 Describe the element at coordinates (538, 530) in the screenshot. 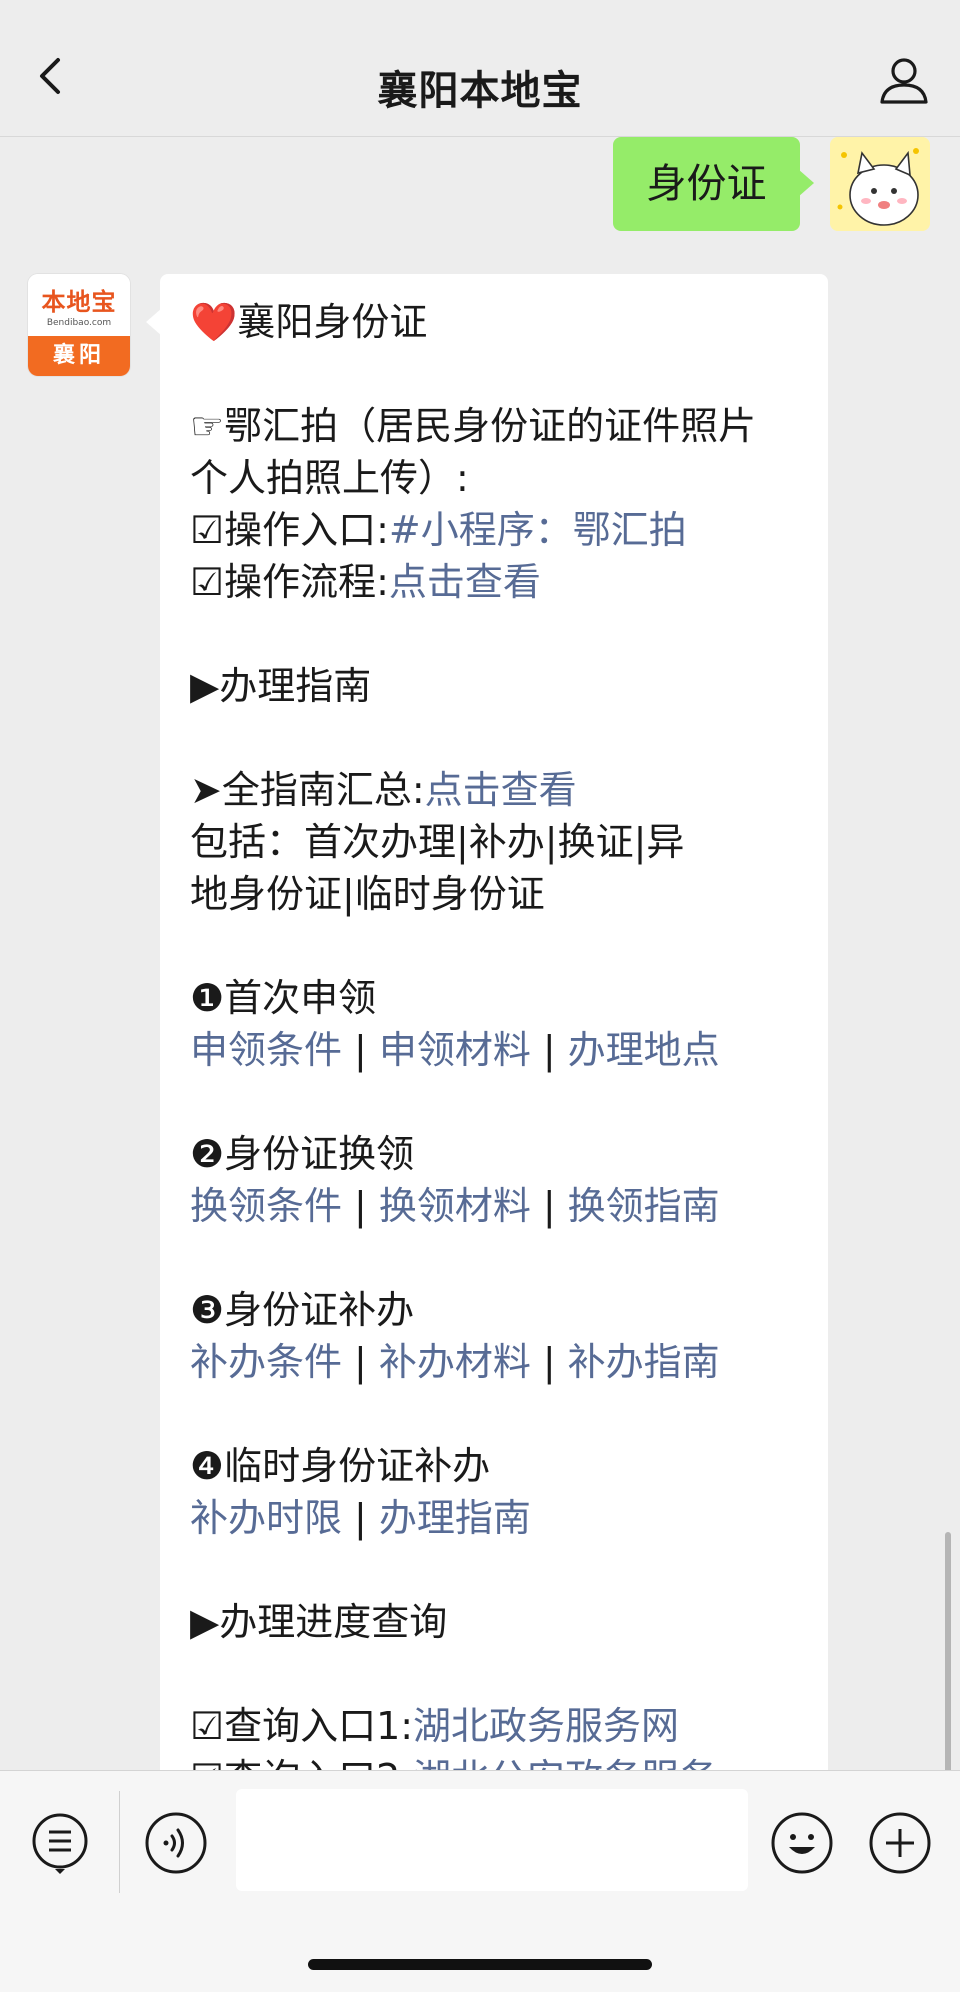

I see `miniprogram-link: #小程序：鄂汇拍` at that location.